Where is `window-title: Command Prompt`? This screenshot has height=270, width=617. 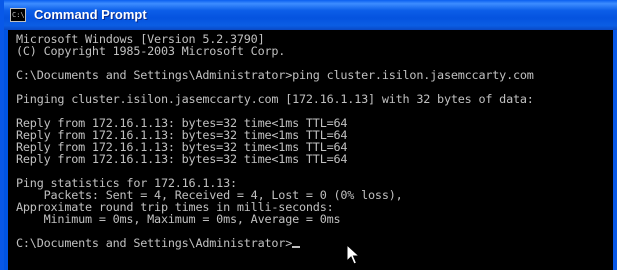 window-title: Command Prompt is located at coordinates (90, 14).